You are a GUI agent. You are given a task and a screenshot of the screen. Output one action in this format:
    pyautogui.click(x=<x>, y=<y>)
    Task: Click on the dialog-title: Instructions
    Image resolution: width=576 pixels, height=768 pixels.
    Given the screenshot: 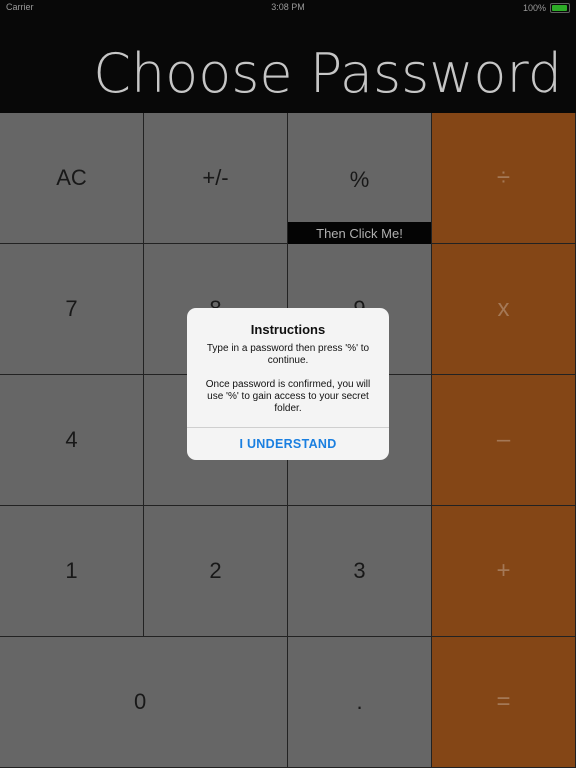 What is the action you would take?
    pyautogui.click(x=288, y=329)
    